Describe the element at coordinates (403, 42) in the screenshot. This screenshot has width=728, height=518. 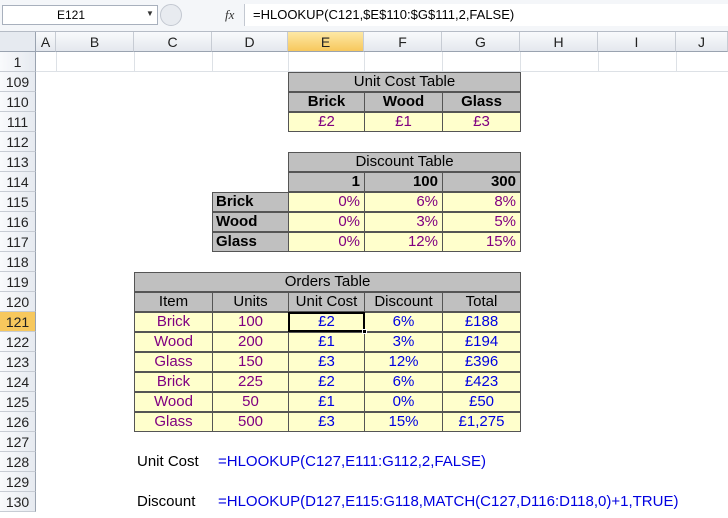
I see `column-header-f: F` at that location.